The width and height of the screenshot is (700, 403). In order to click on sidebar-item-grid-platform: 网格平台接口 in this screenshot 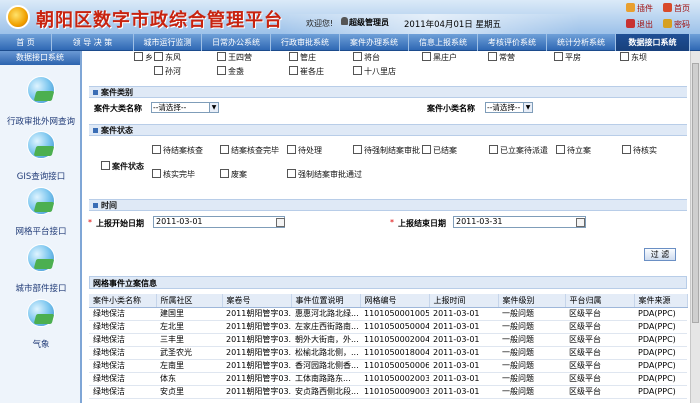, I will do `click(41, 231)`.